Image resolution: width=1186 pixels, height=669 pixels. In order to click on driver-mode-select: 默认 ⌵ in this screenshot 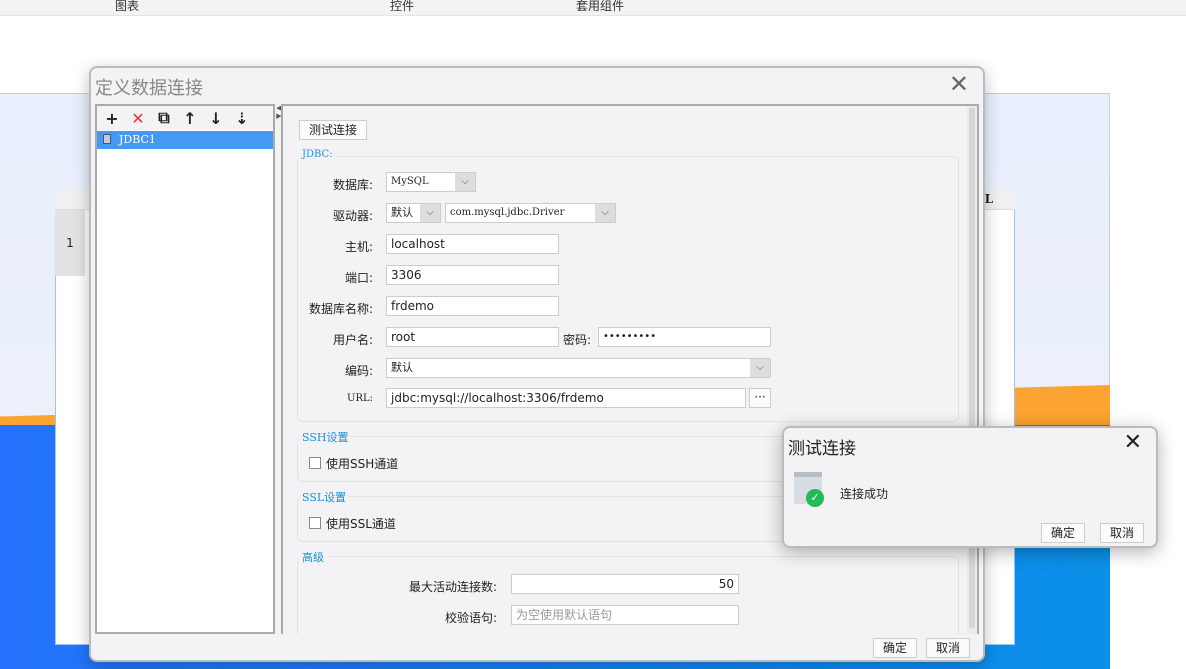, I will do `click(413, 213)`.